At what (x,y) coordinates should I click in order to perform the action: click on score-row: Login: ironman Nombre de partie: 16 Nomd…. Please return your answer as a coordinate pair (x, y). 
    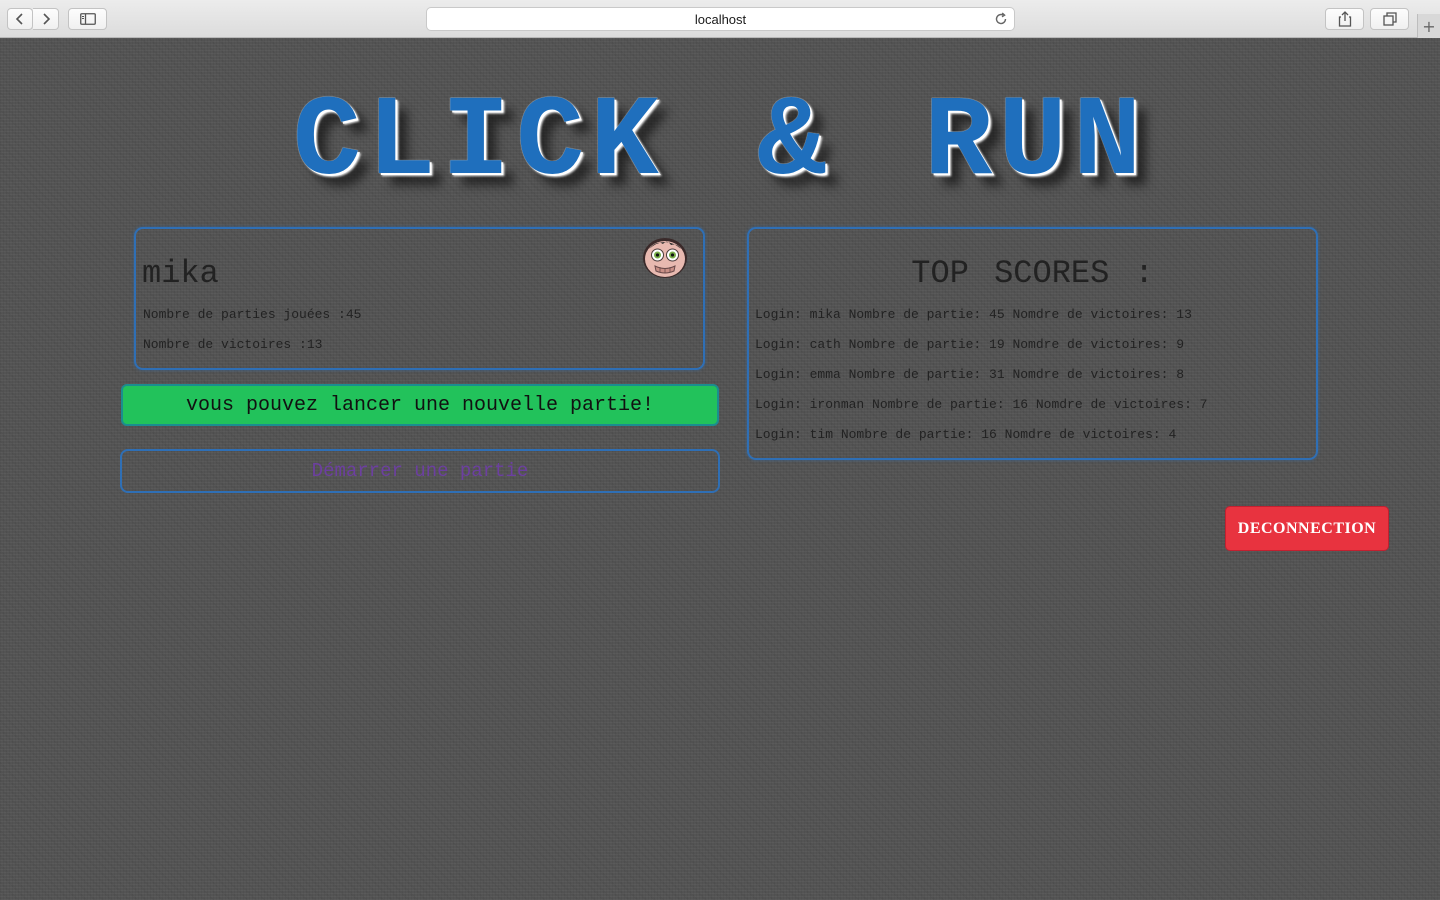
    Looking at the image, I should click on (981, 404).